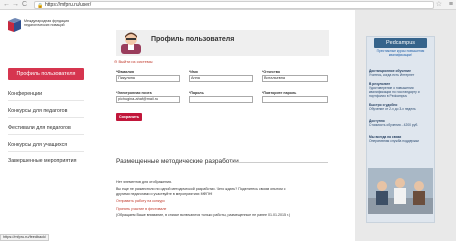 Image resolution: width=456 pixels, height=241 pixels. I want to click on sidebar-item-teacher-contests: Конкурсы для педагогов, so click(46, 111).